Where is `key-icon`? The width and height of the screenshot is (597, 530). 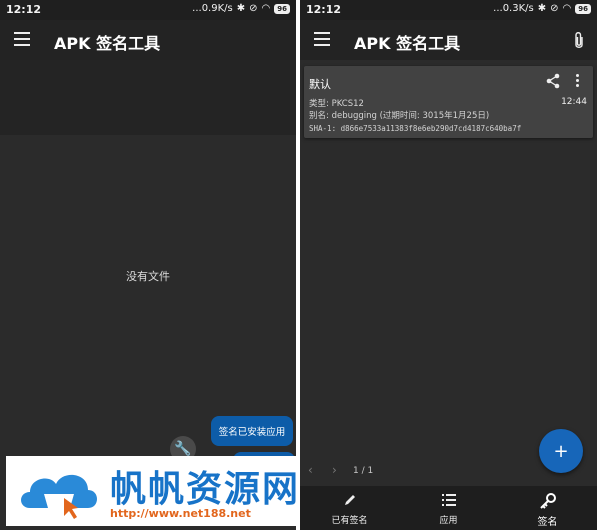
key-icon is located at coordinates (547, 501).